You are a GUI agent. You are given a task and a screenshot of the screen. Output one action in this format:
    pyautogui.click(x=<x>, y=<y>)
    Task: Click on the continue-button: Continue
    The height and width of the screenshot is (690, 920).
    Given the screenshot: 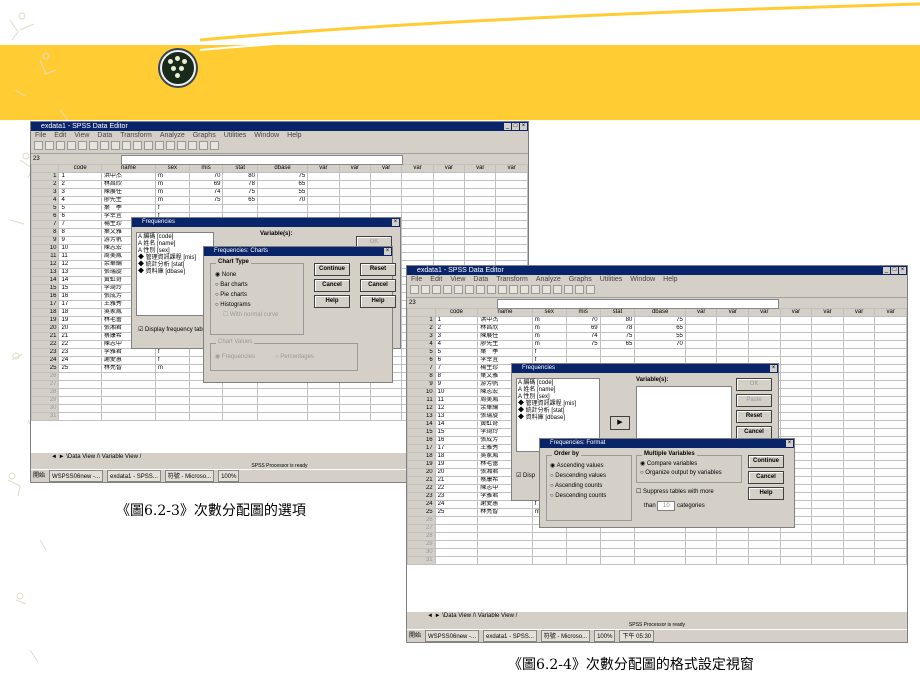 What is the action you would take?
    pyautogui.click(x=332, y=269)
    